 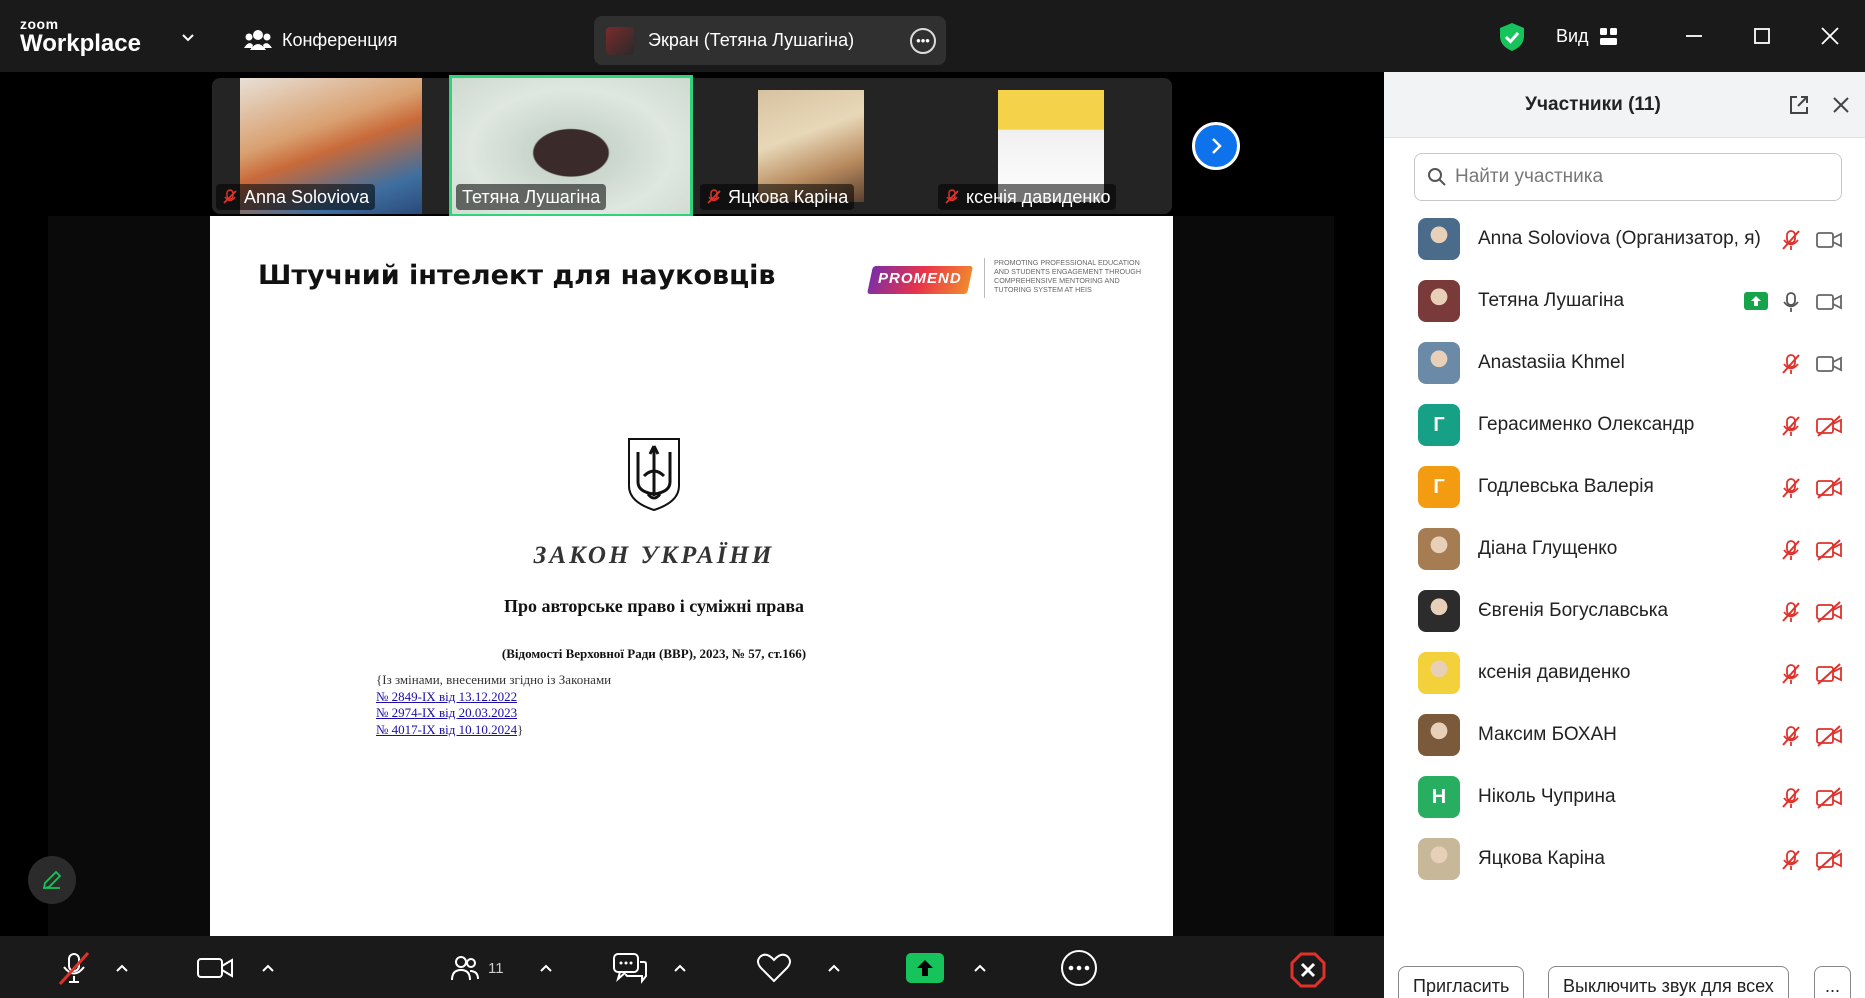 I want to click on participant-search, so click(x=1628, y=177).